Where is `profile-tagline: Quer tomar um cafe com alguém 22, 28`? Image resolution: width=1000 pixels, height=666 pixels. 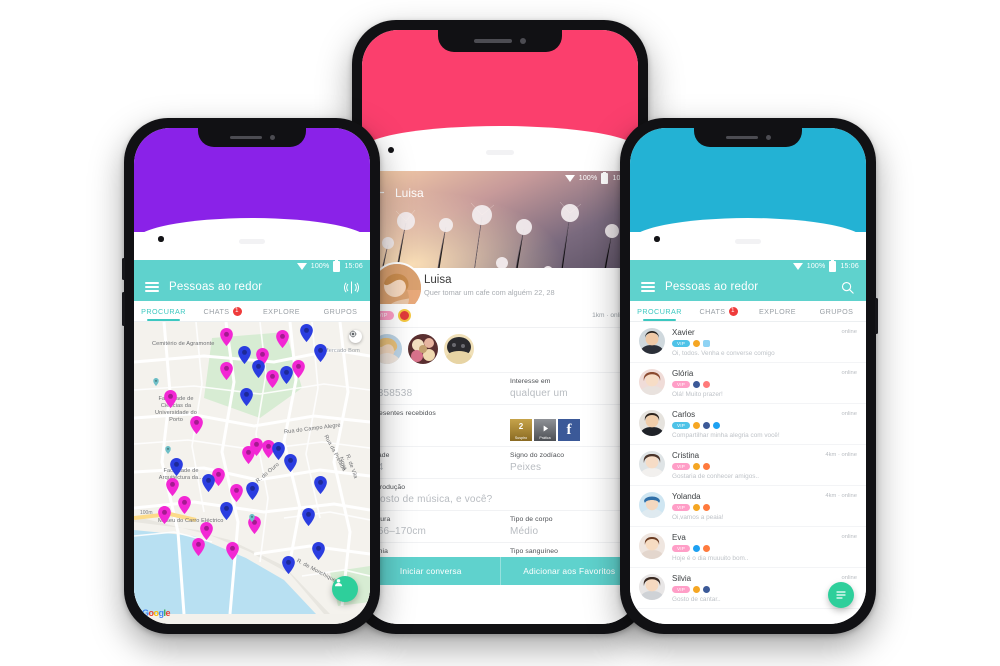
profile-tagline: Quer tomar um cafe com alguém 22, 28 is located at coordinates (489, 292).